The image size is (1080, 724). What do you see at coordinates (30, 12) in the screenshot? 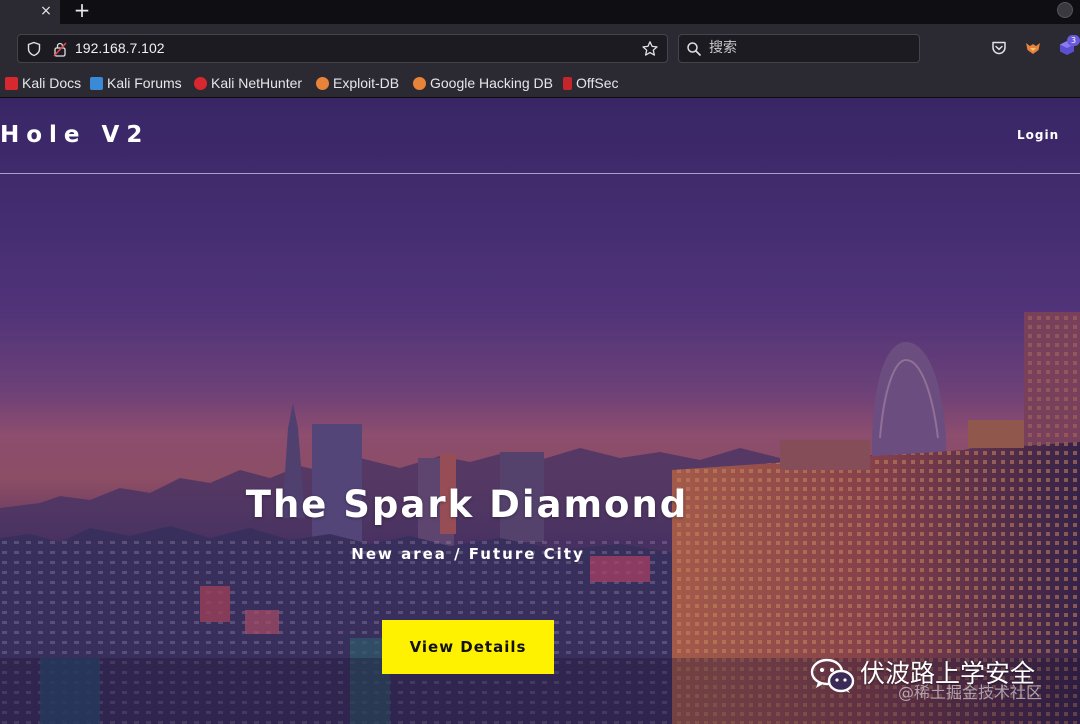
I see `active-tab: ×` at bounding box center [30, 12].